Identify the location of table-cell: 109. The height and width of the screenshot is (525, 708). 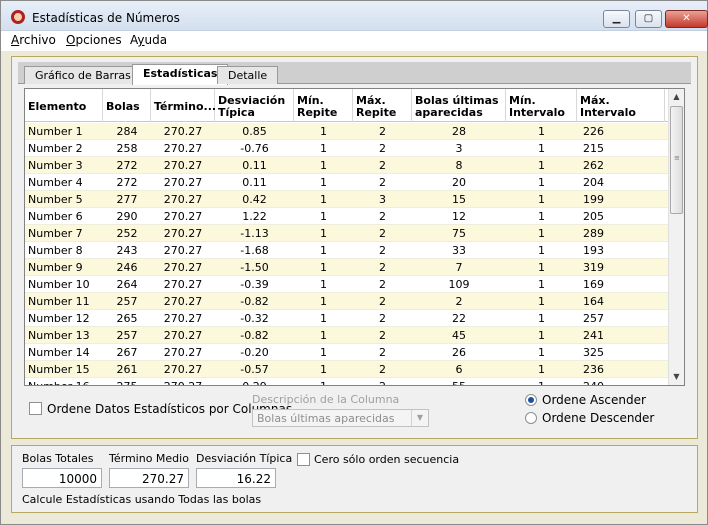
(459, 284).